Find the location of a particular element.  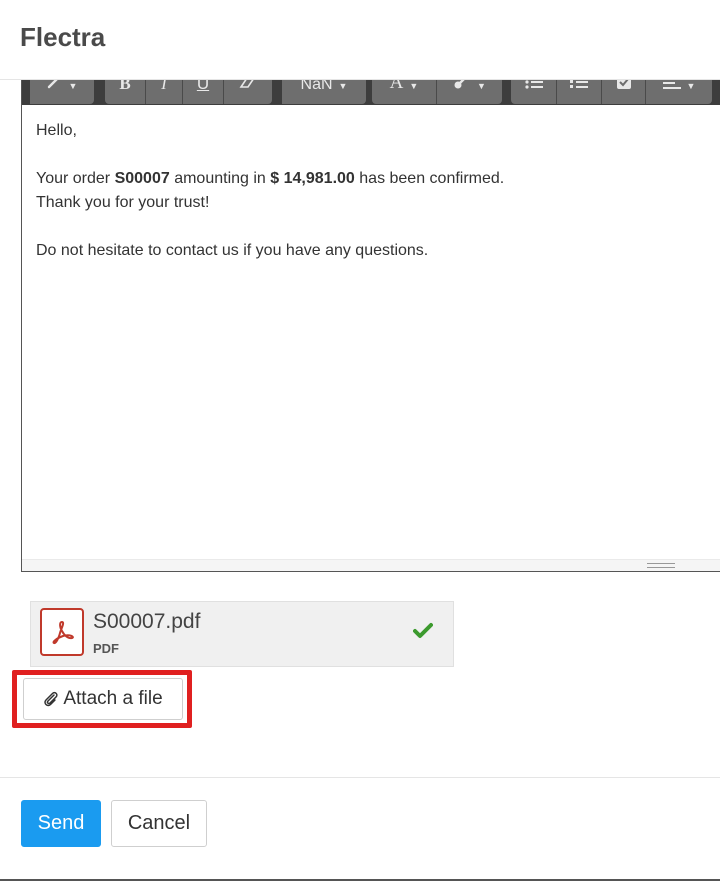

attach-file-button: Attach a file is located at coordinates (103, 699).